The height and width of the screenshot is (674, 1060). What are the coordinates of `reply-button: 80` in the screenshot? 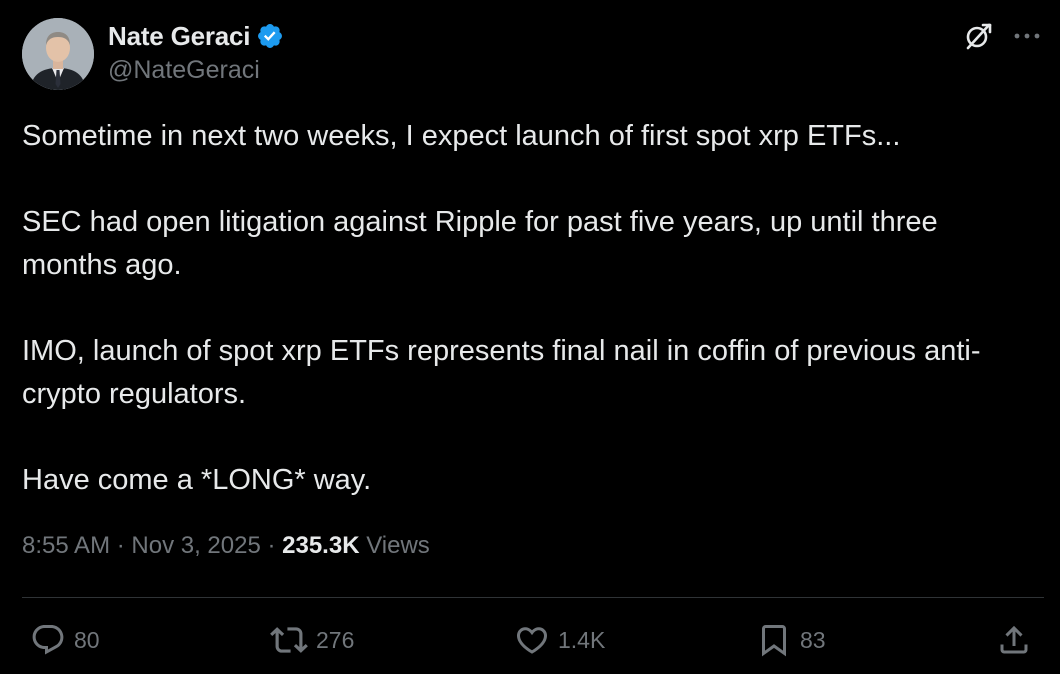 It's located at (65, 640).